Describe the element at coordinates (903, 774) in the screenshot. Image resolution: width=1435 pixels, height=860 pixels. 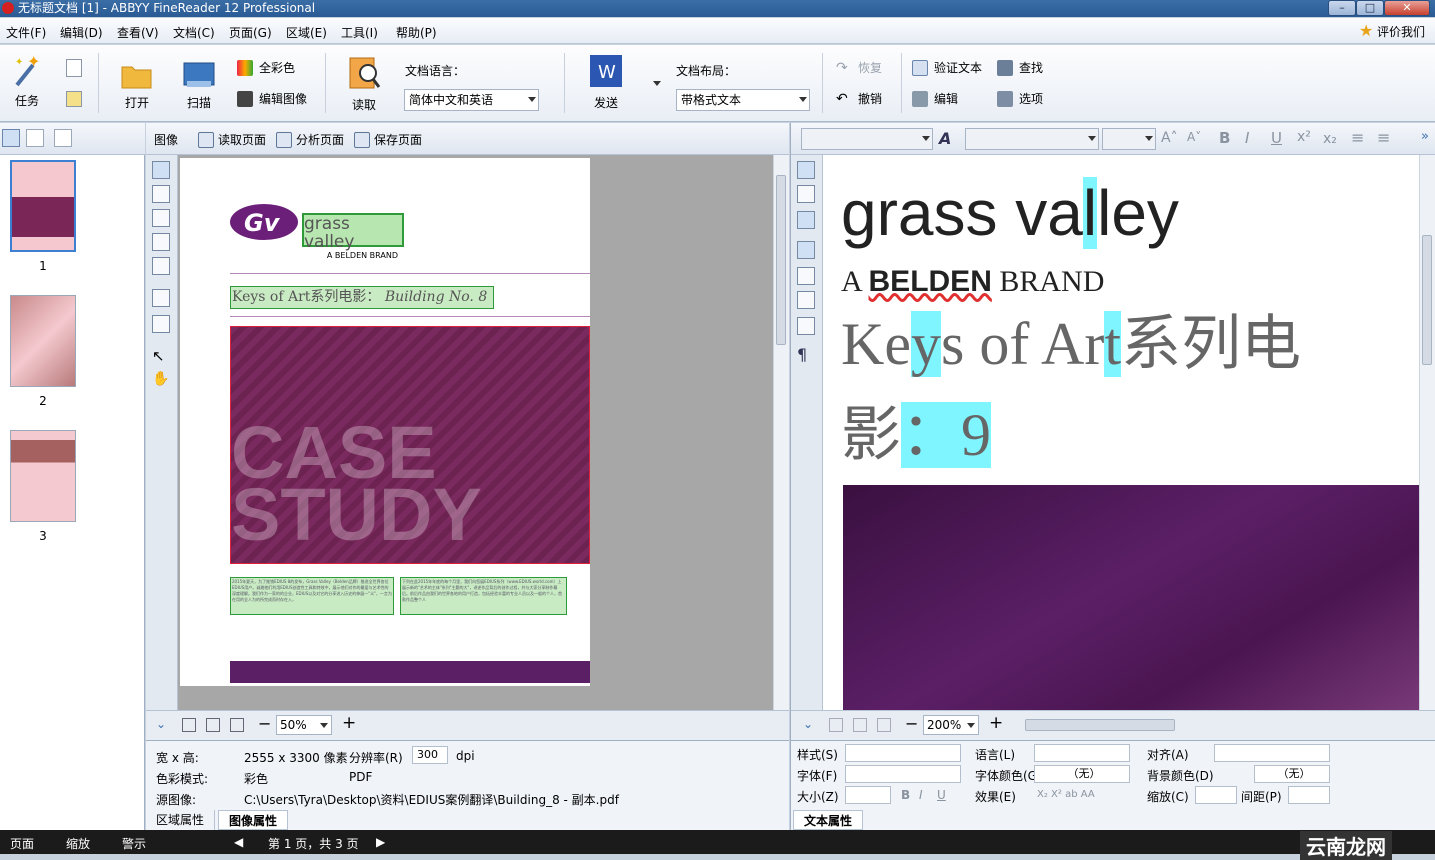
I see `font-field` at that location.